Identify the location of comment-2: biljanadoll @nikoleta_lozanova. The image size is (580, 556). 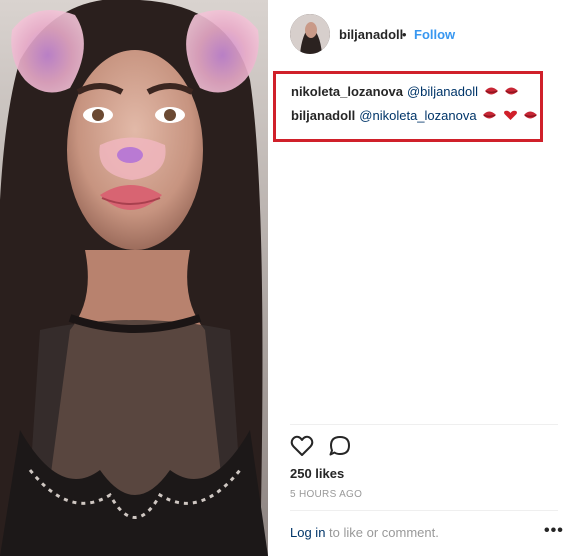
(414, 115).